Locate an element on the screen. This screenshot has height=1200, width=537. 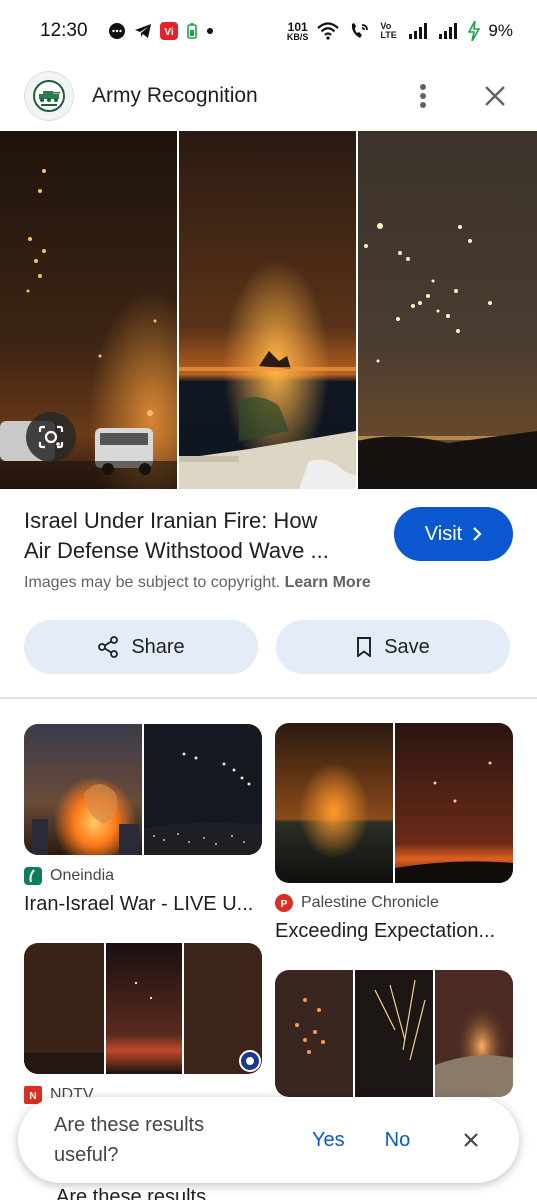
more-vert-icon is located at coordinates (423, 96).